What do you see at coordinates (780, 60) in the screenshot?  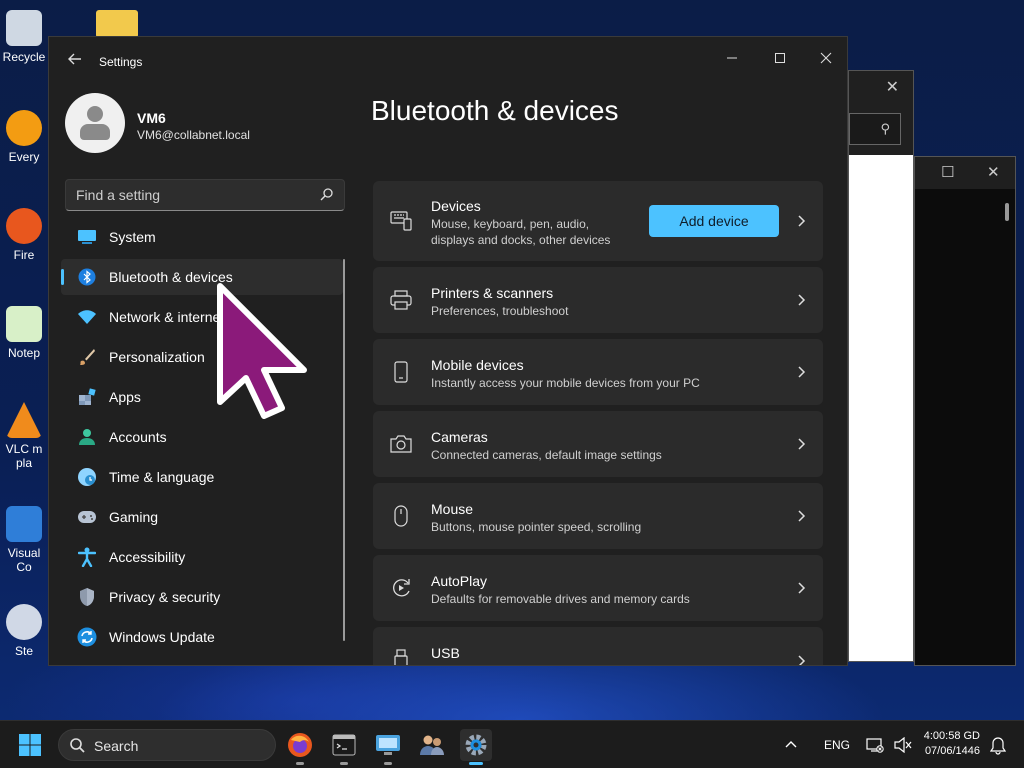 I see `maximize-button` at bounding box center [780, 60].